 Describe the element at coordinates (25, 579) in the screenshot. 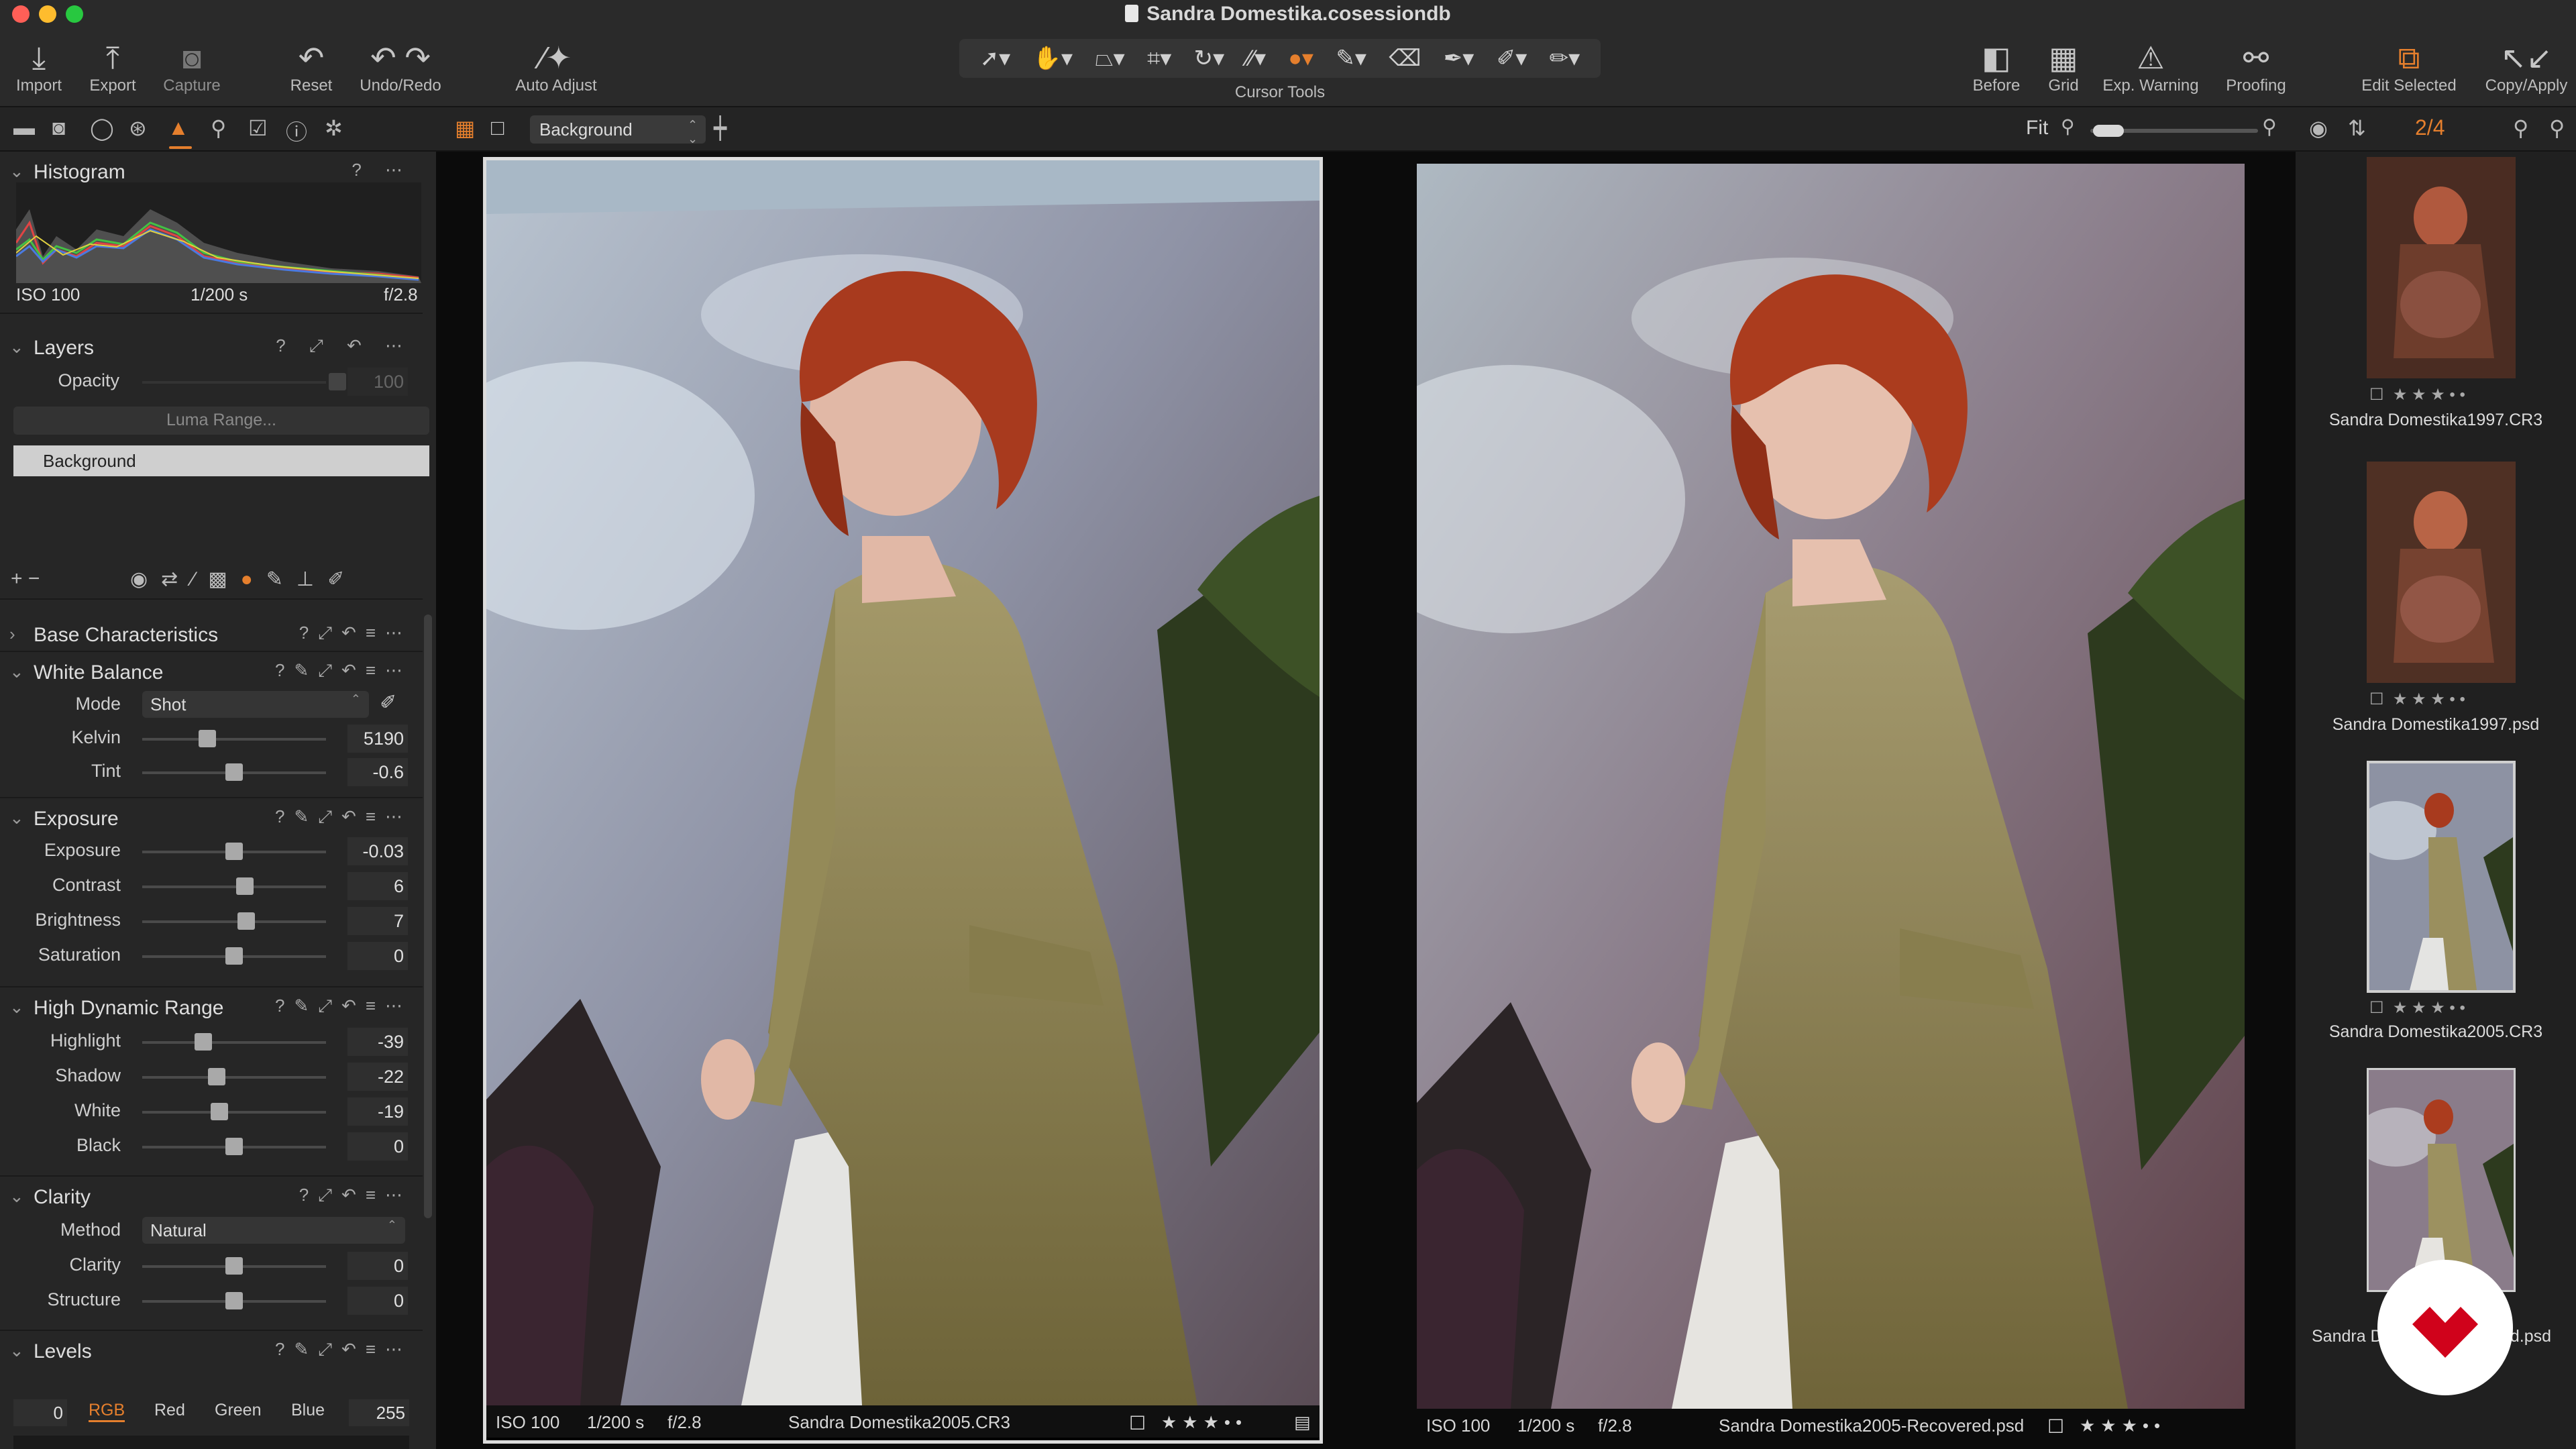

I see `add-layer-plus-icon: + −` at that location.